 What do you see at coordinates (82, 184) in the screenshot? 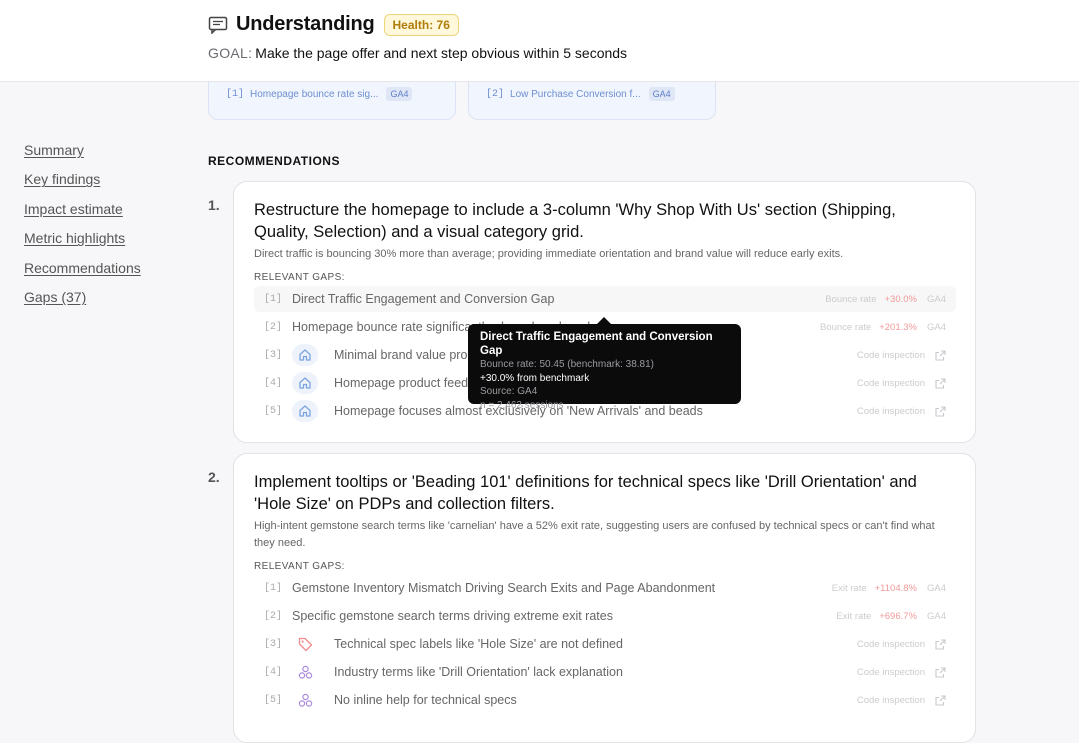
I see `sidebar-item-key-findings: Key findings` at bounding box center [82, 184].